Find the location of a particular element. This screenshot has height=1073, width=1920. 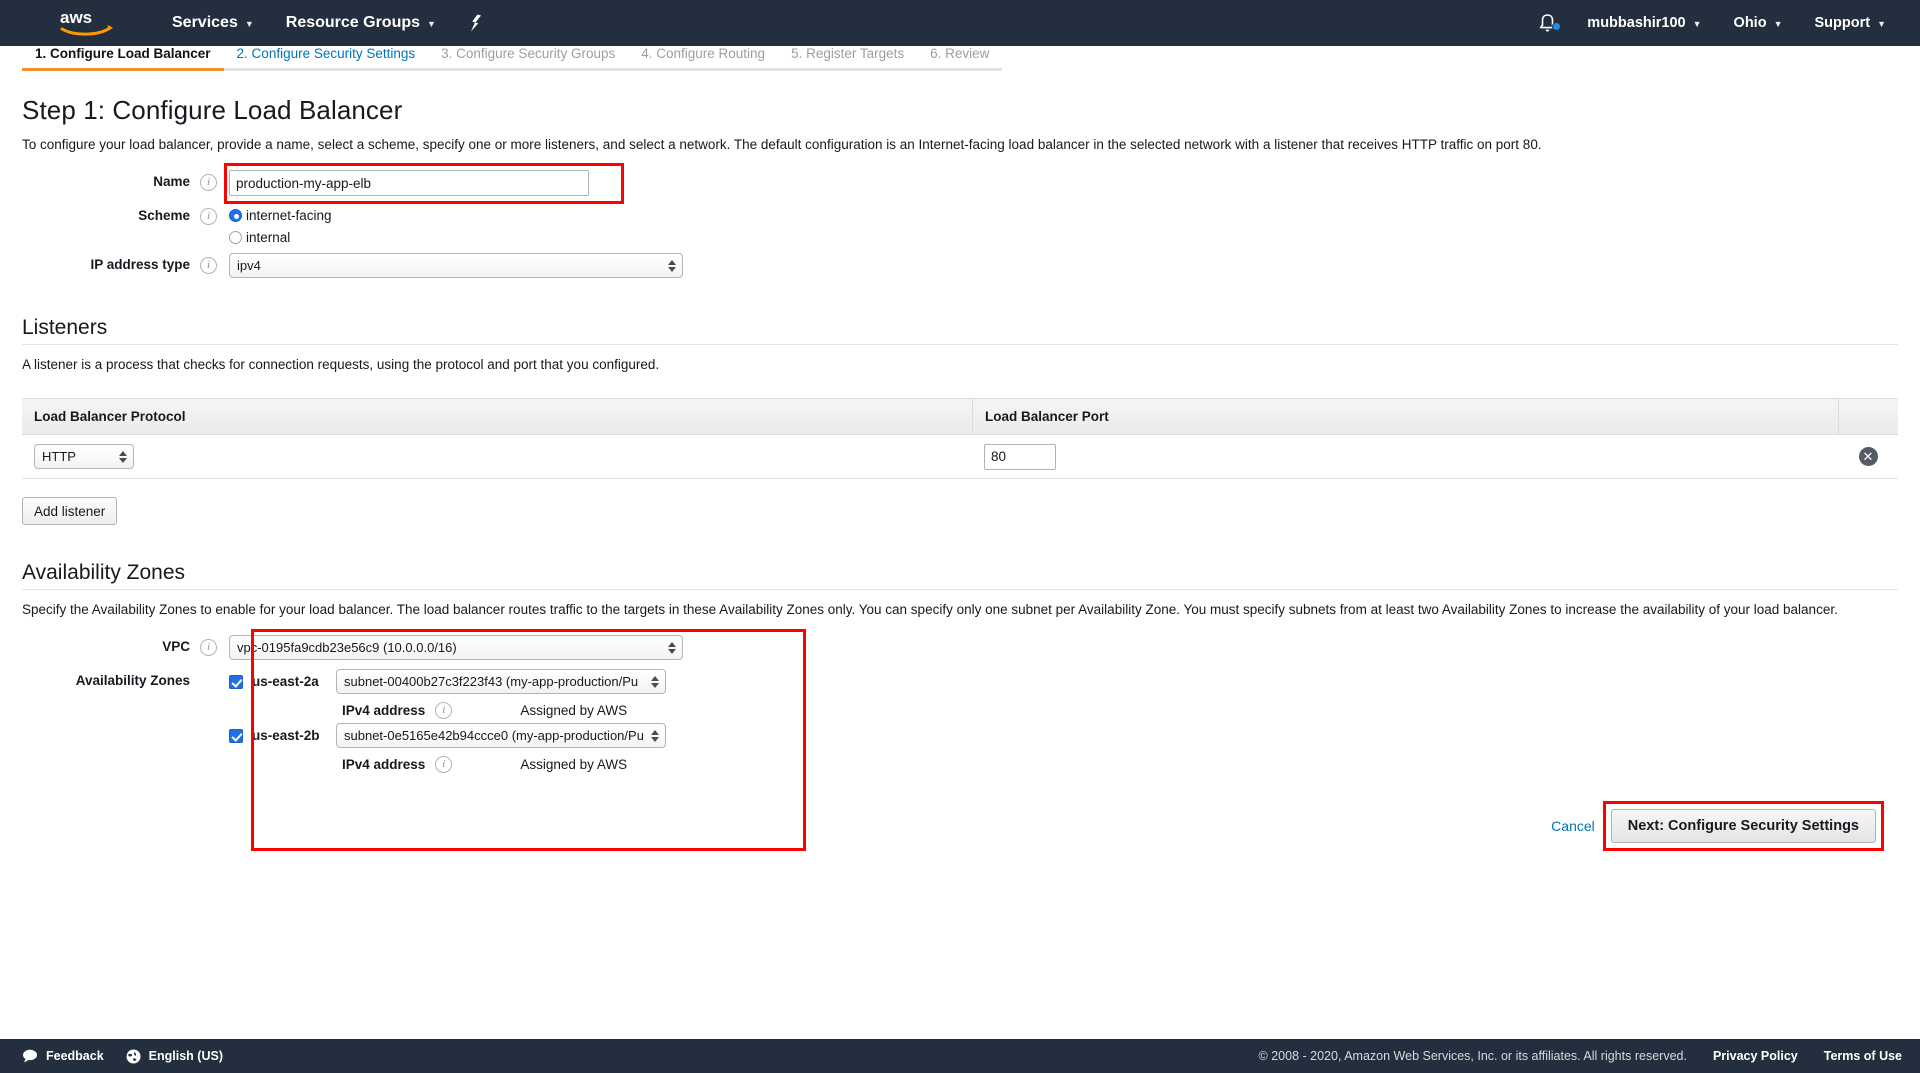

radio-internet-facing is located at coordinates (235, 215).